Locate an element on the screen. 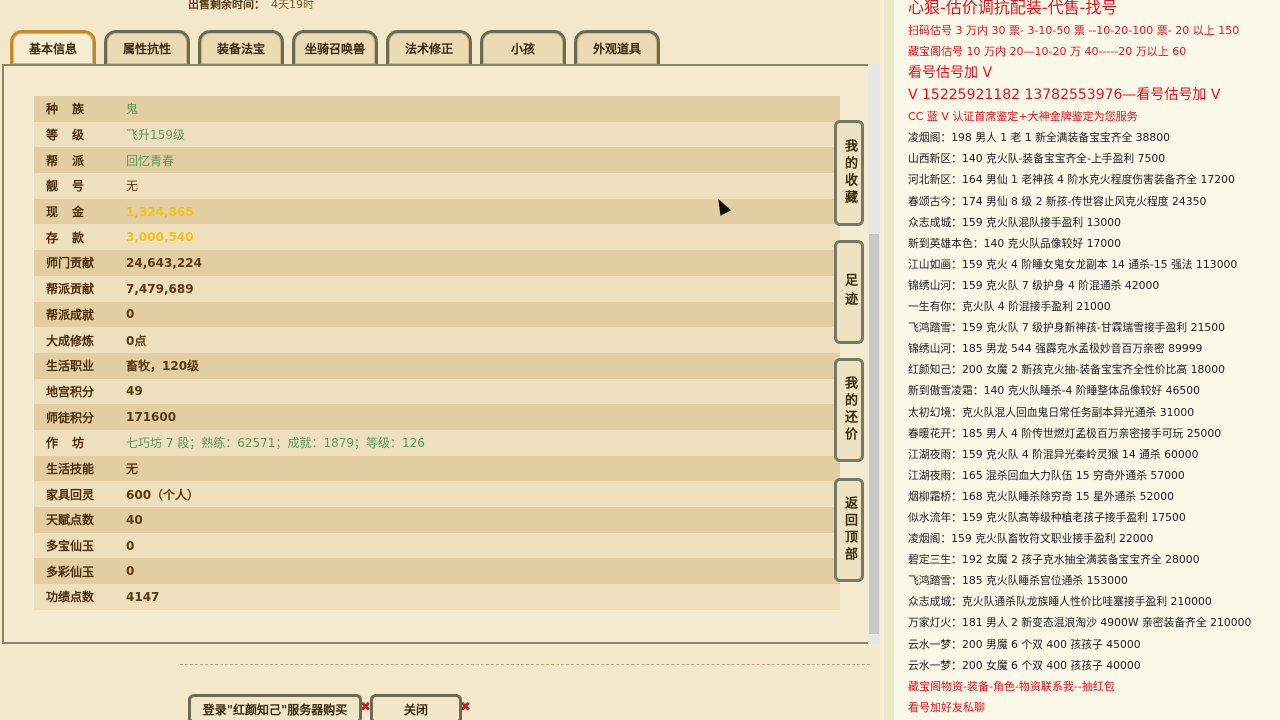 The width and height of the screenshot is (1280, 720). attribute-label: 作坊 is located at coordinates (72, 443).